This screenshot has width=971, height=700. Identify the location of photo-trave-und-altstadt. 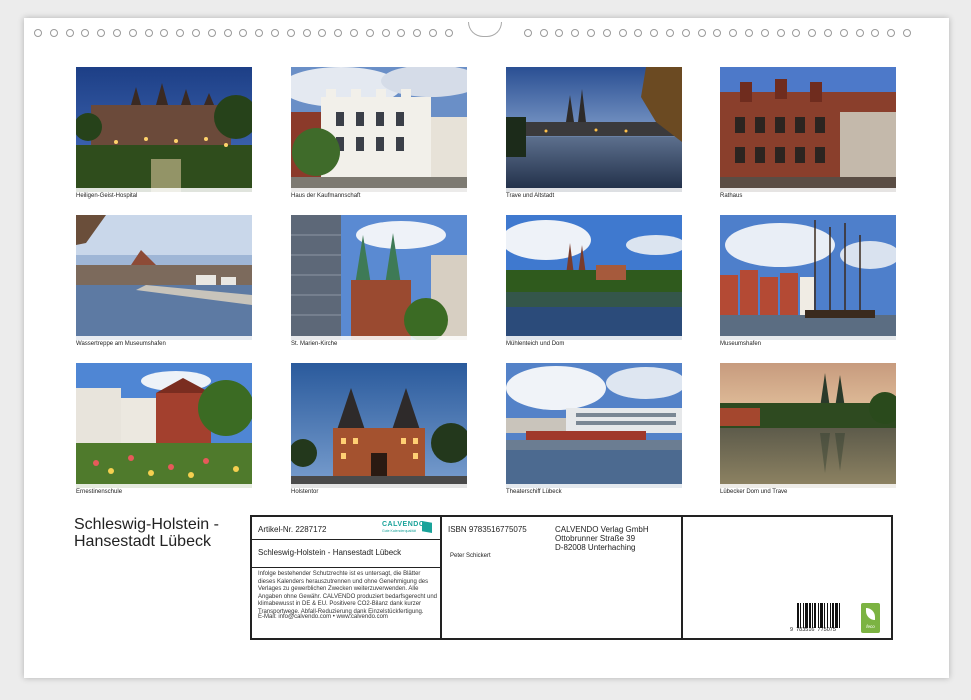
(594, 129).